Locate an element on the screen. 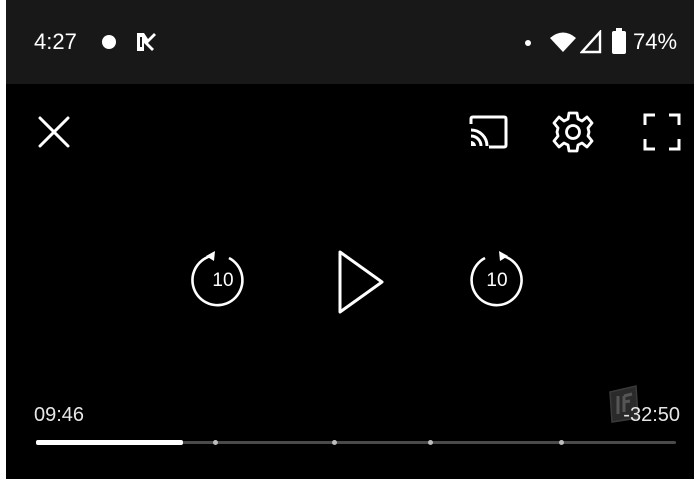 The height and width of the screenshot is (479, 700). app-notification-icon is located at coordinates (146, 42).